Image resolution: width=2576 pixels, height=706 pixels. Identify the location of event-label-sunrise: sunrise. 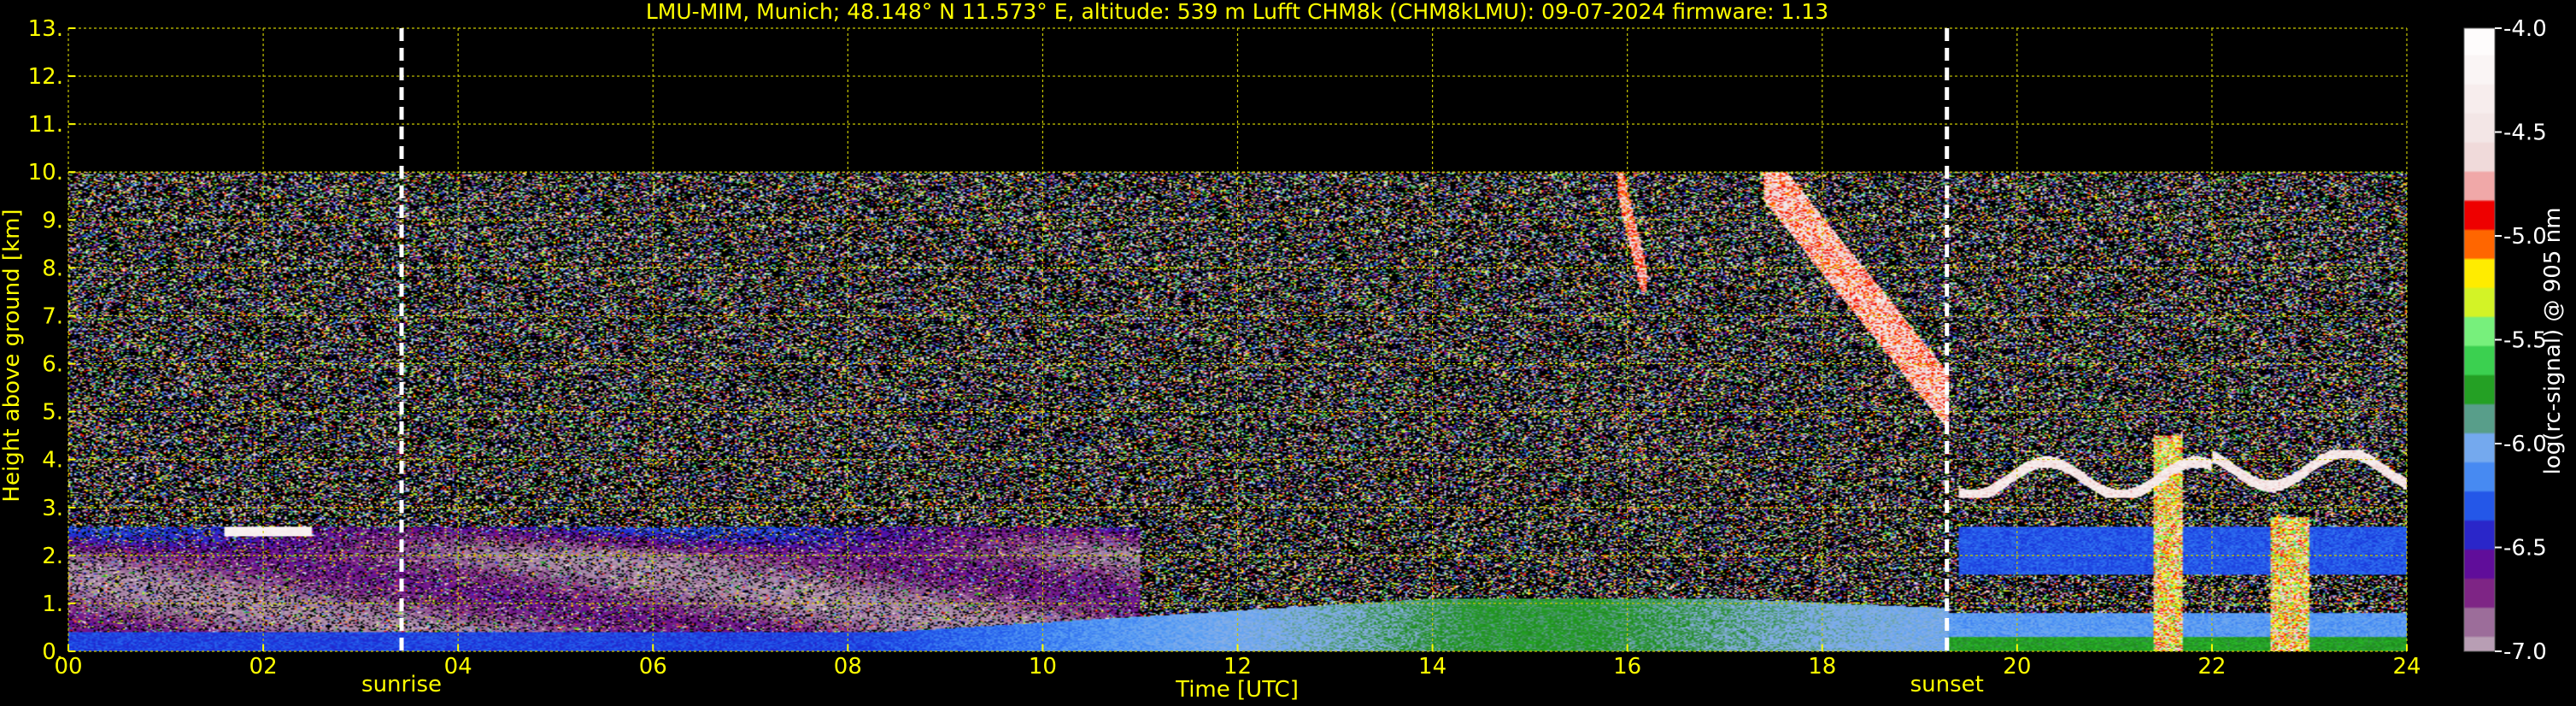
(401, 684).